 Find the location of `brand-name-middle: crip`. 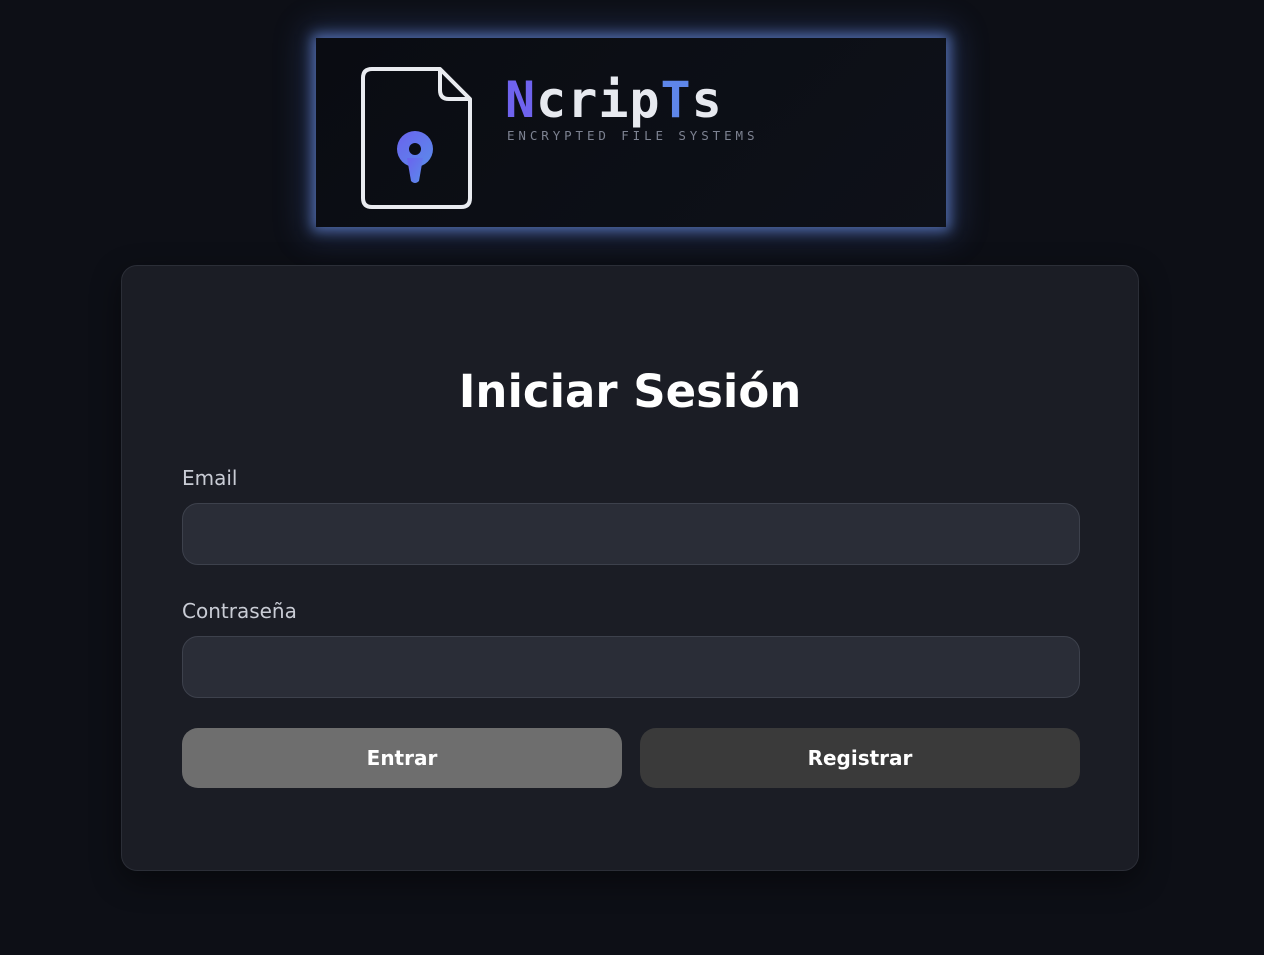

brand-name-middle: crip is located at coordinates (598, 100).